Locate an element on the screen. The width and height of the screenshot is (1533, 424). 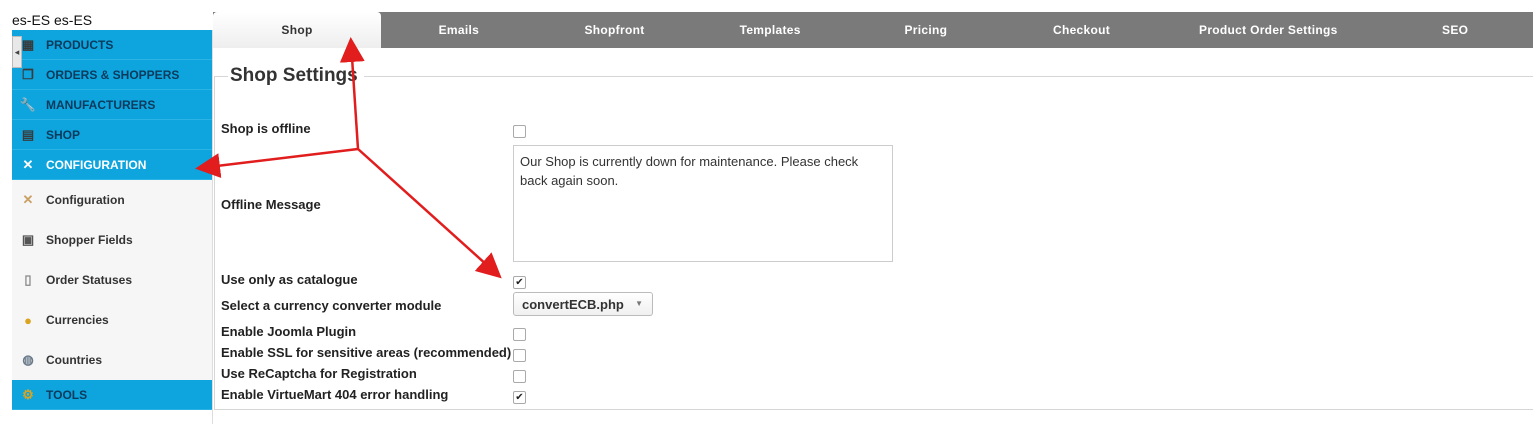
sidebar-item-label: CONFIGURATION is located at coordinates (96, 164).